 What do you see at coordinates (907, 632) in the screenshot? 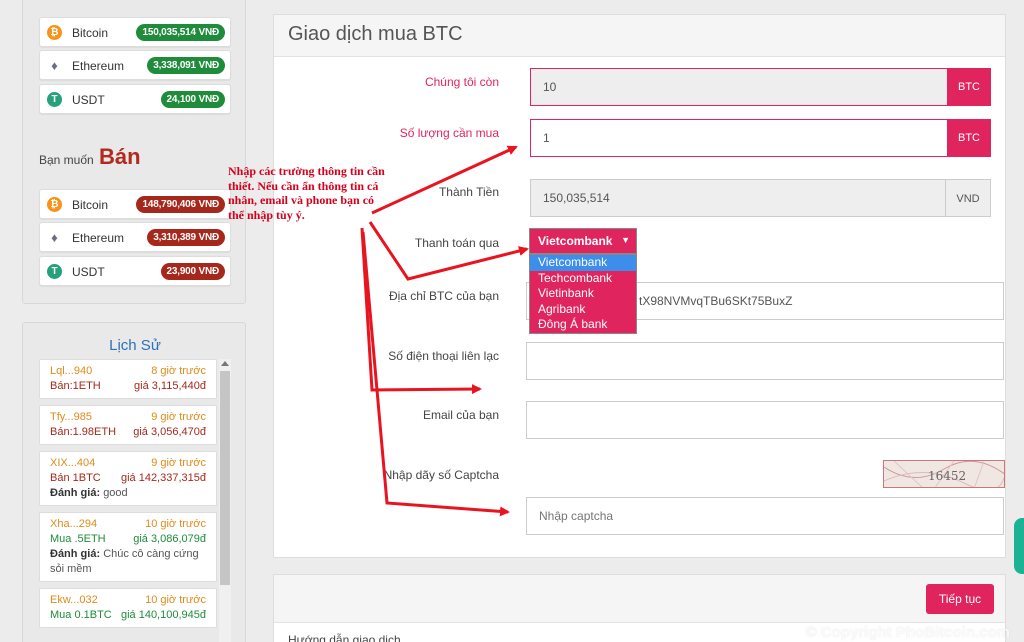
I see `copyright-watermark: © Copyright PhoBitcoin.com` at bounding box center [907, 632].